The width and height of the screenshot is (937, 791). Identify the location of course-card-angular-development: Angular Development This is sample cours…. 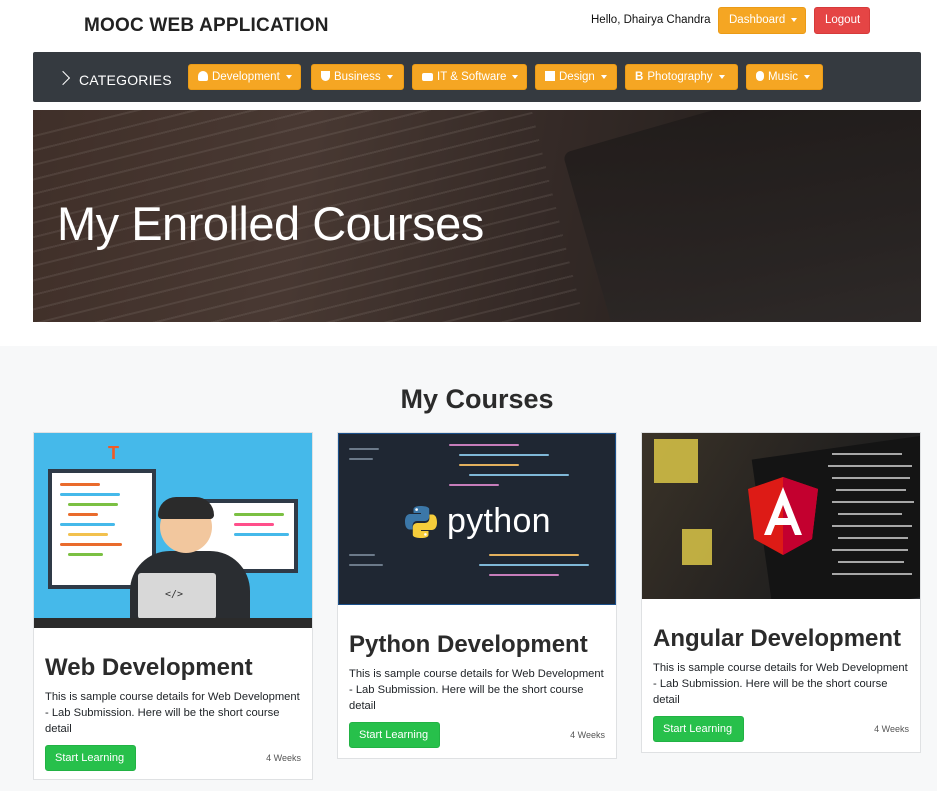
(781, 592).